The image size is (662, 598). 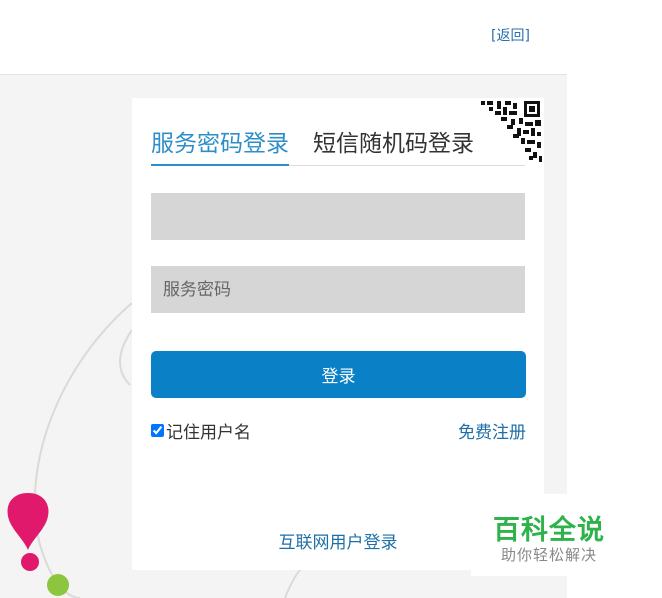 What do you see at coordinates (338, 216) in the screenshot?
I see `username-input` at bounding box center [338, 216].